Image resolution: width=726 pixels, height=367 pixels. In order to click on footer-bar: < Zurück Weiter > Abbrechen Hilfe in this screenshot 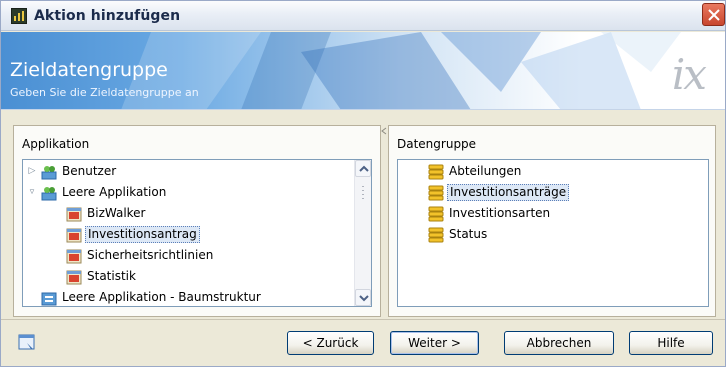, I will do `click(363, 343)`.